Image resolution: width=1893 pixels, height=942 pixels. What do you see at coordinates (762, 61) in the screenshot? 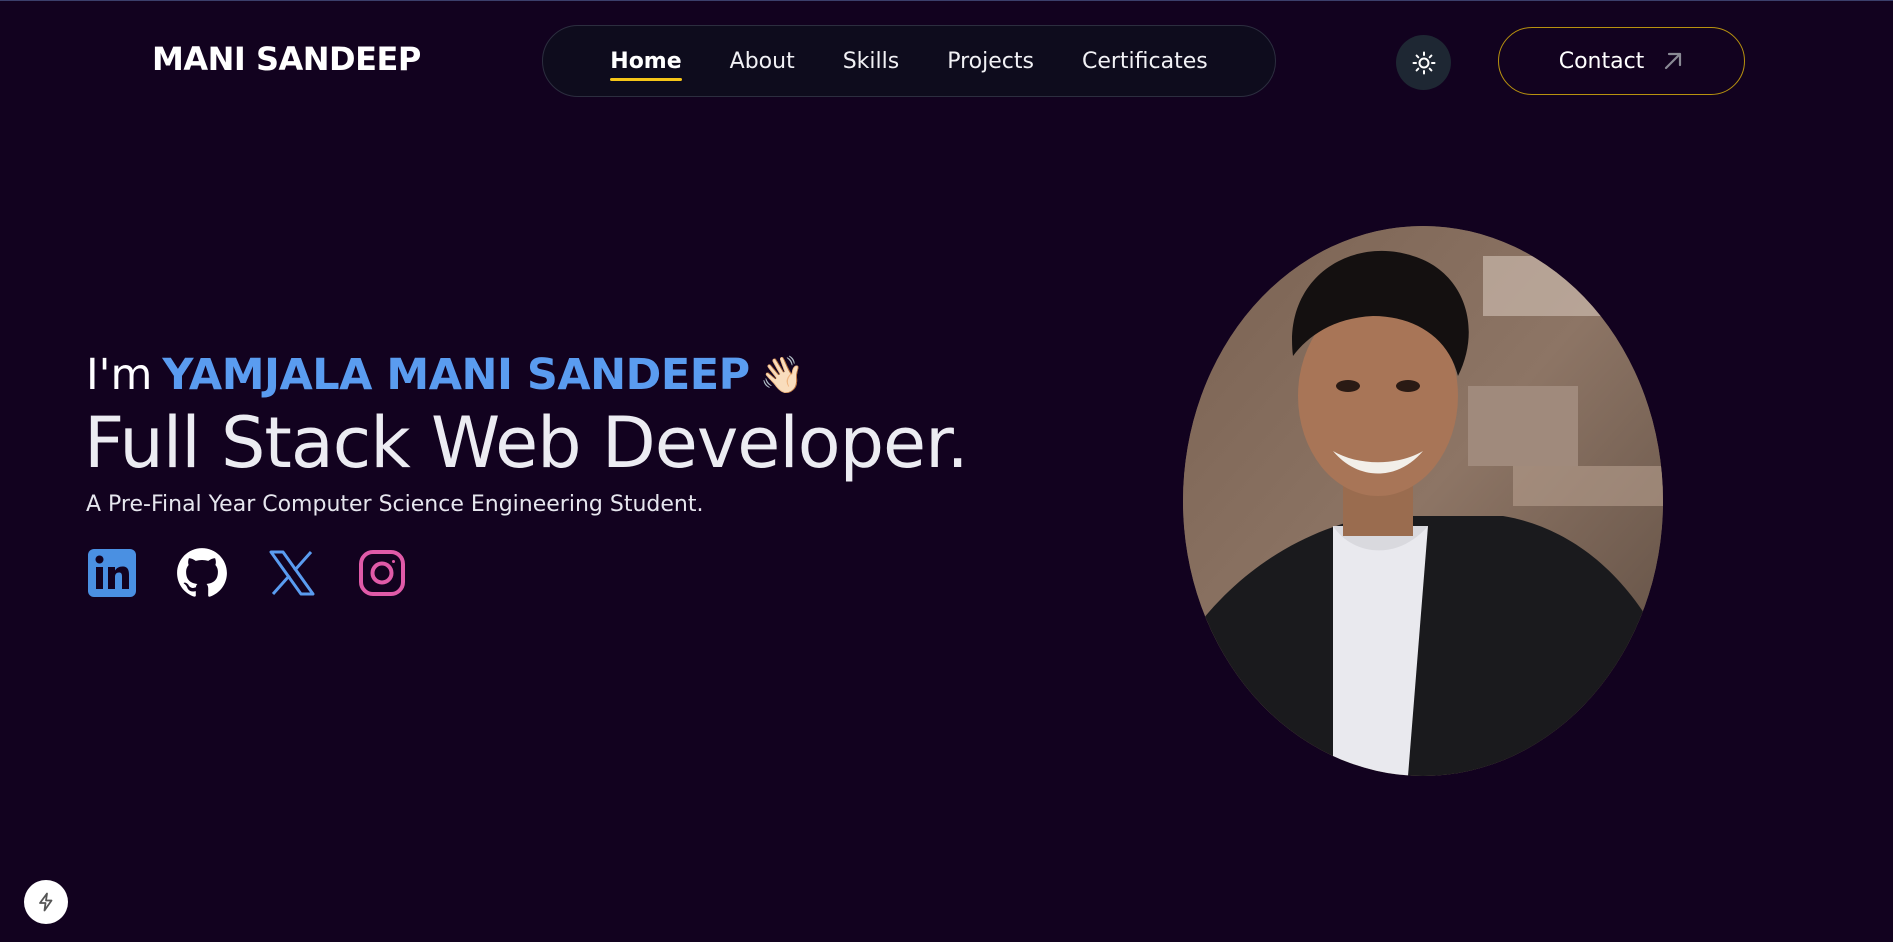
I see `nav-item-about: About` at bounding box center [762, 61].